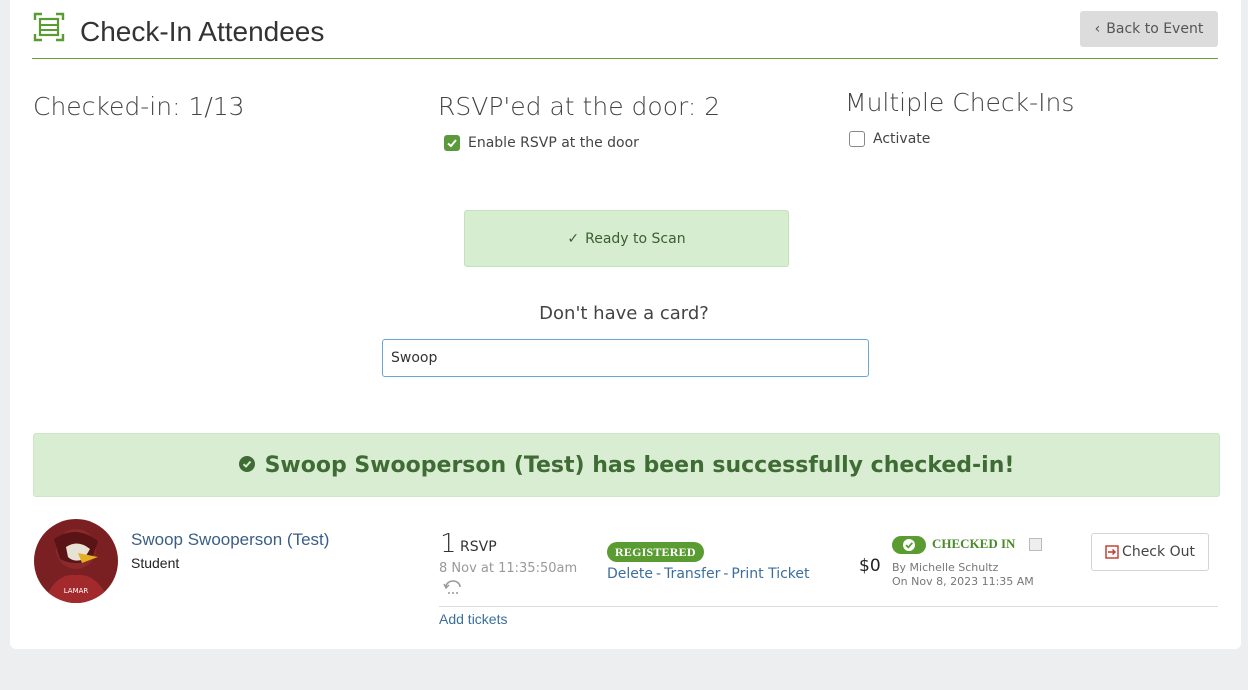 The width and height of the screenshot is (1248, 690). What do you see at coordinates (230, 540) in the screenshot?
I see `attendee-name-link: Swoop Swooperson (Test)` at bounding box center [230, 540].